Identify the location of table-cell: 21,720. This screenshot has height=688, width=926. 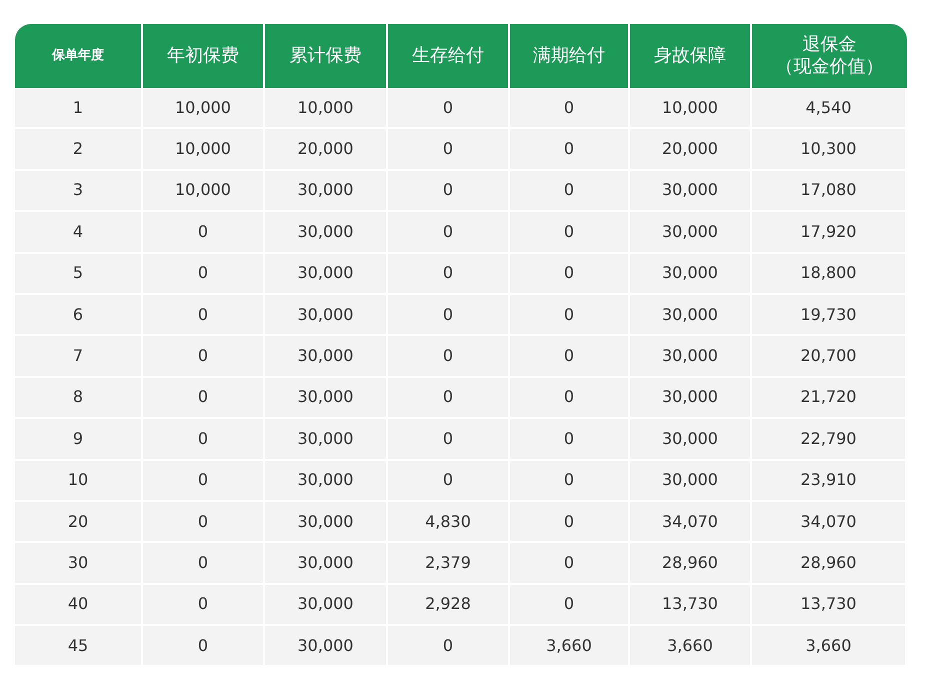
(829, 399).